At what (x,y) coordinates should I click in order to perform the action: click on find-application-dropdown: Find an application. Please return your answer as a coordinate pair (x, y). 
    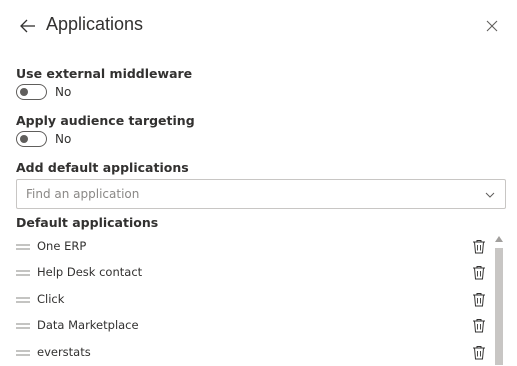
    Looking at the image, I should click on (261, 194).